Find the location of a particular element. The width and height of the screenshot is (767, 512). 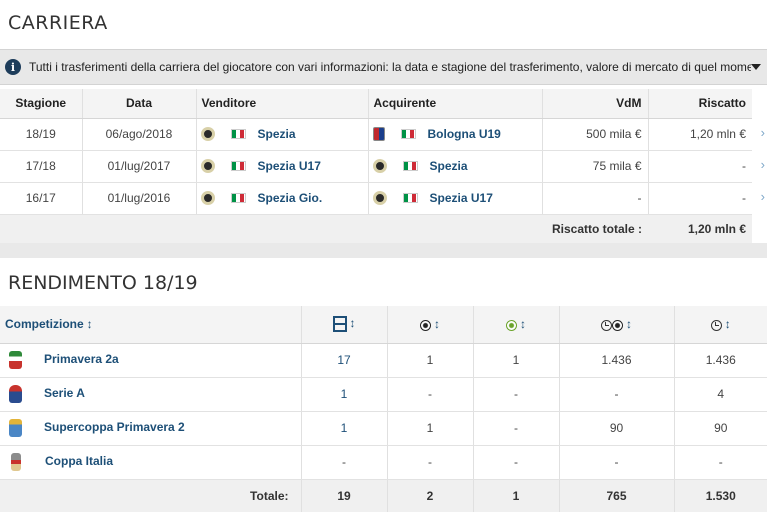

buyer-link: Spezia U17 is located at coordinates (461, 198).